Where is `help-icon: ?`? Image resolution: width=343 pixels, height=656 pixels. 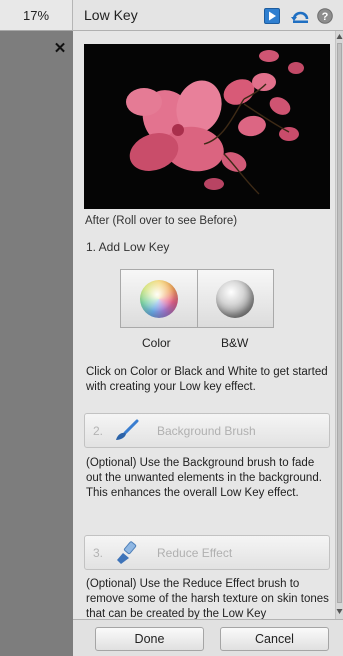
help-icon: ? is located at coordinates (325, 16).